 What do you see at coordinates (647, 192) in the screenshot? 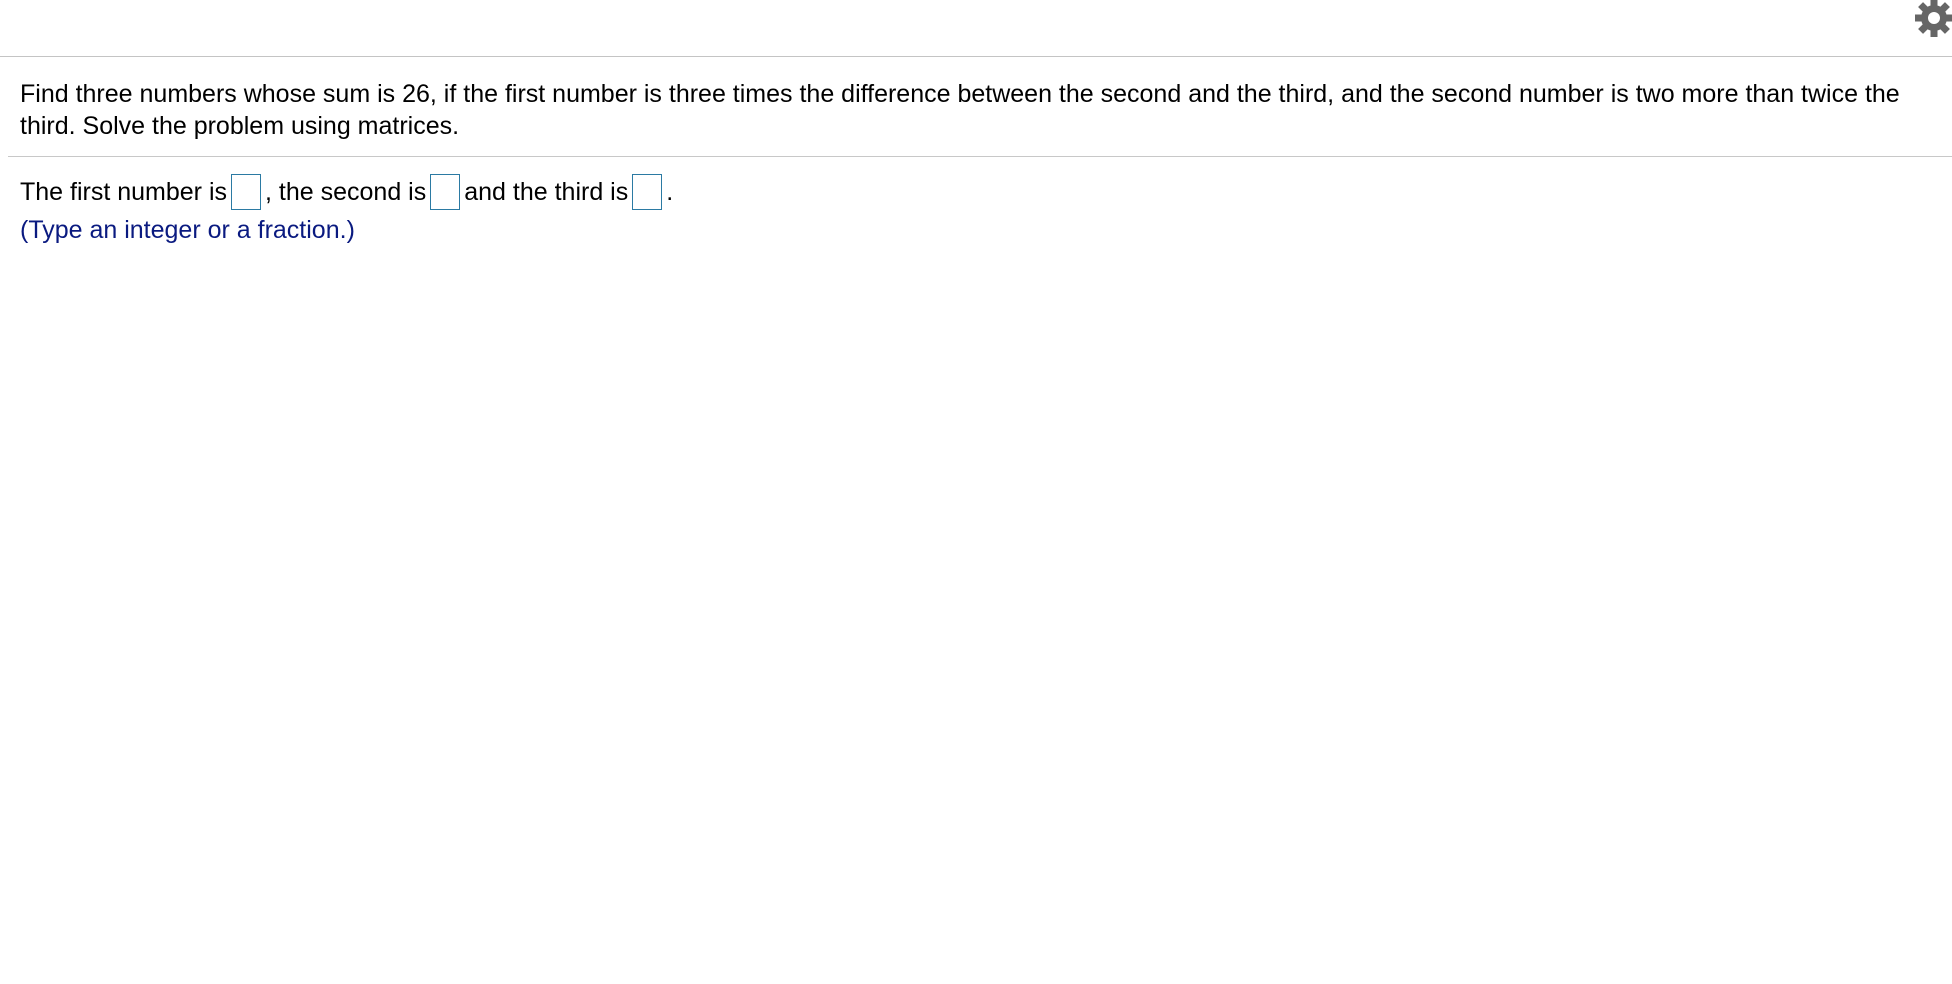
I see `third-number-input` at bounding box center [647, 192].